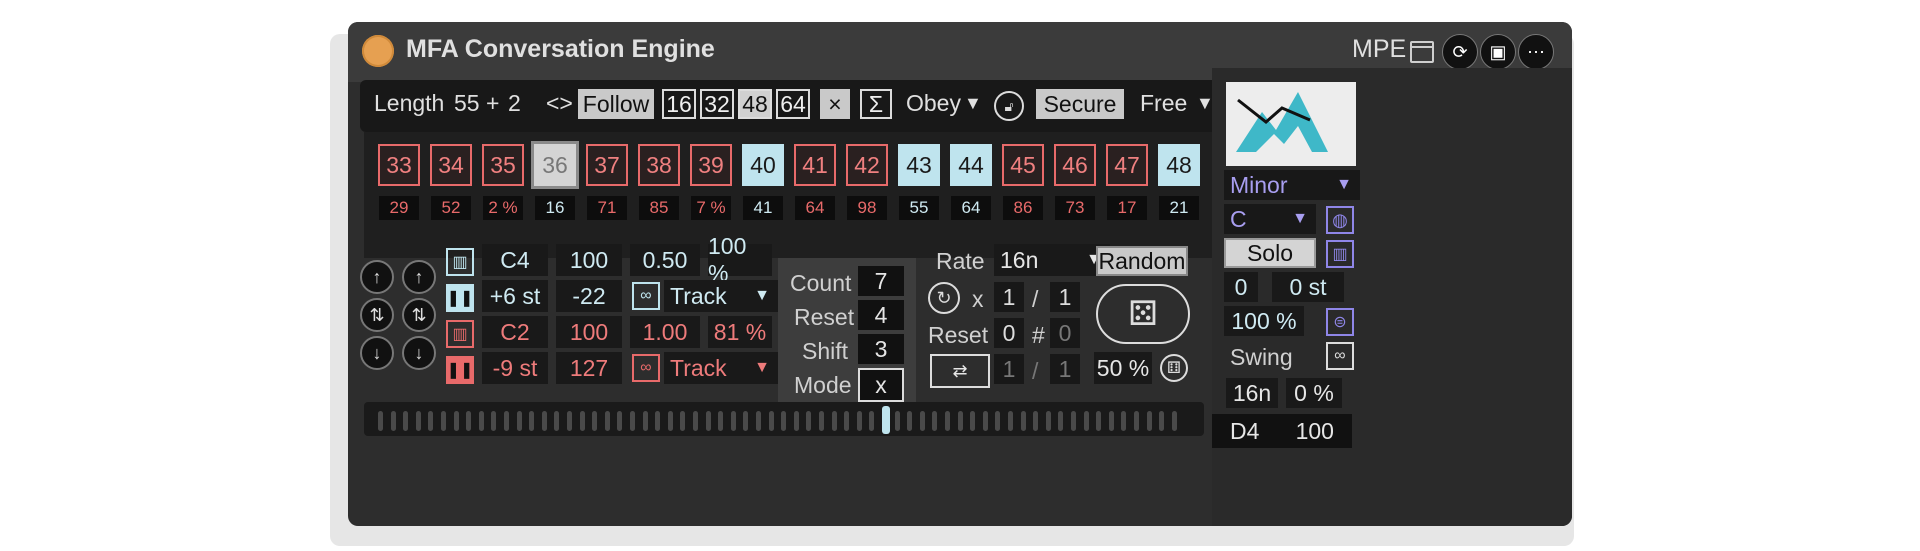  I want to click on step-probability-1: 29, so click(399, 208).